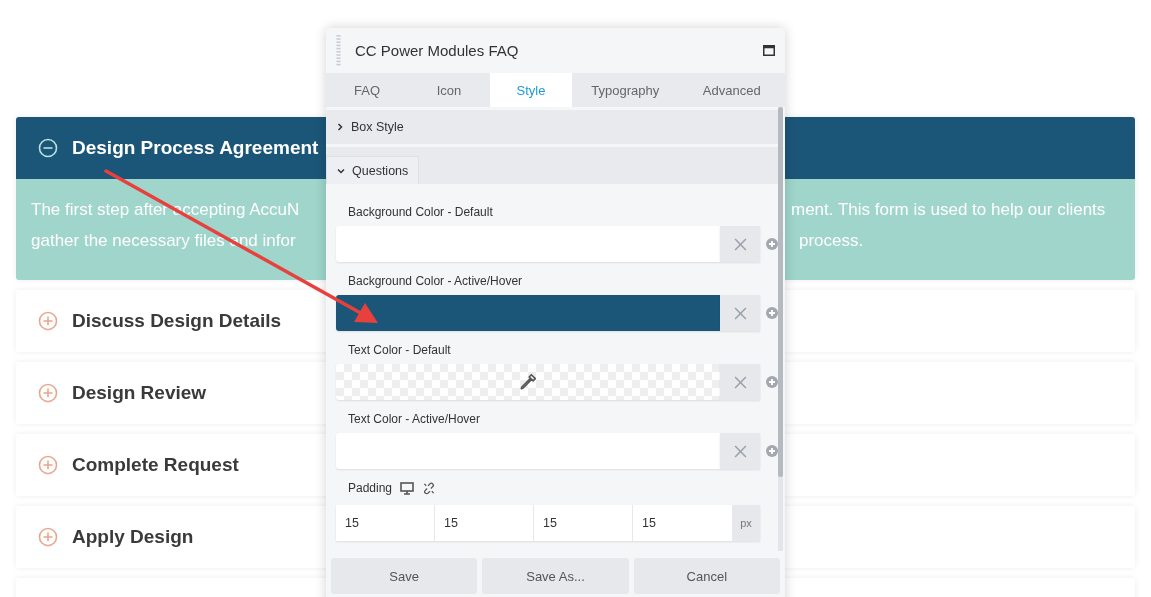 Image resolution: width=1151 pixels, height=597 pixels. What do you see at coordinates (166, 209) in the screenshot?
I see `answer-text: The first step after accepting AccuN` at bounding box center [166, 209].